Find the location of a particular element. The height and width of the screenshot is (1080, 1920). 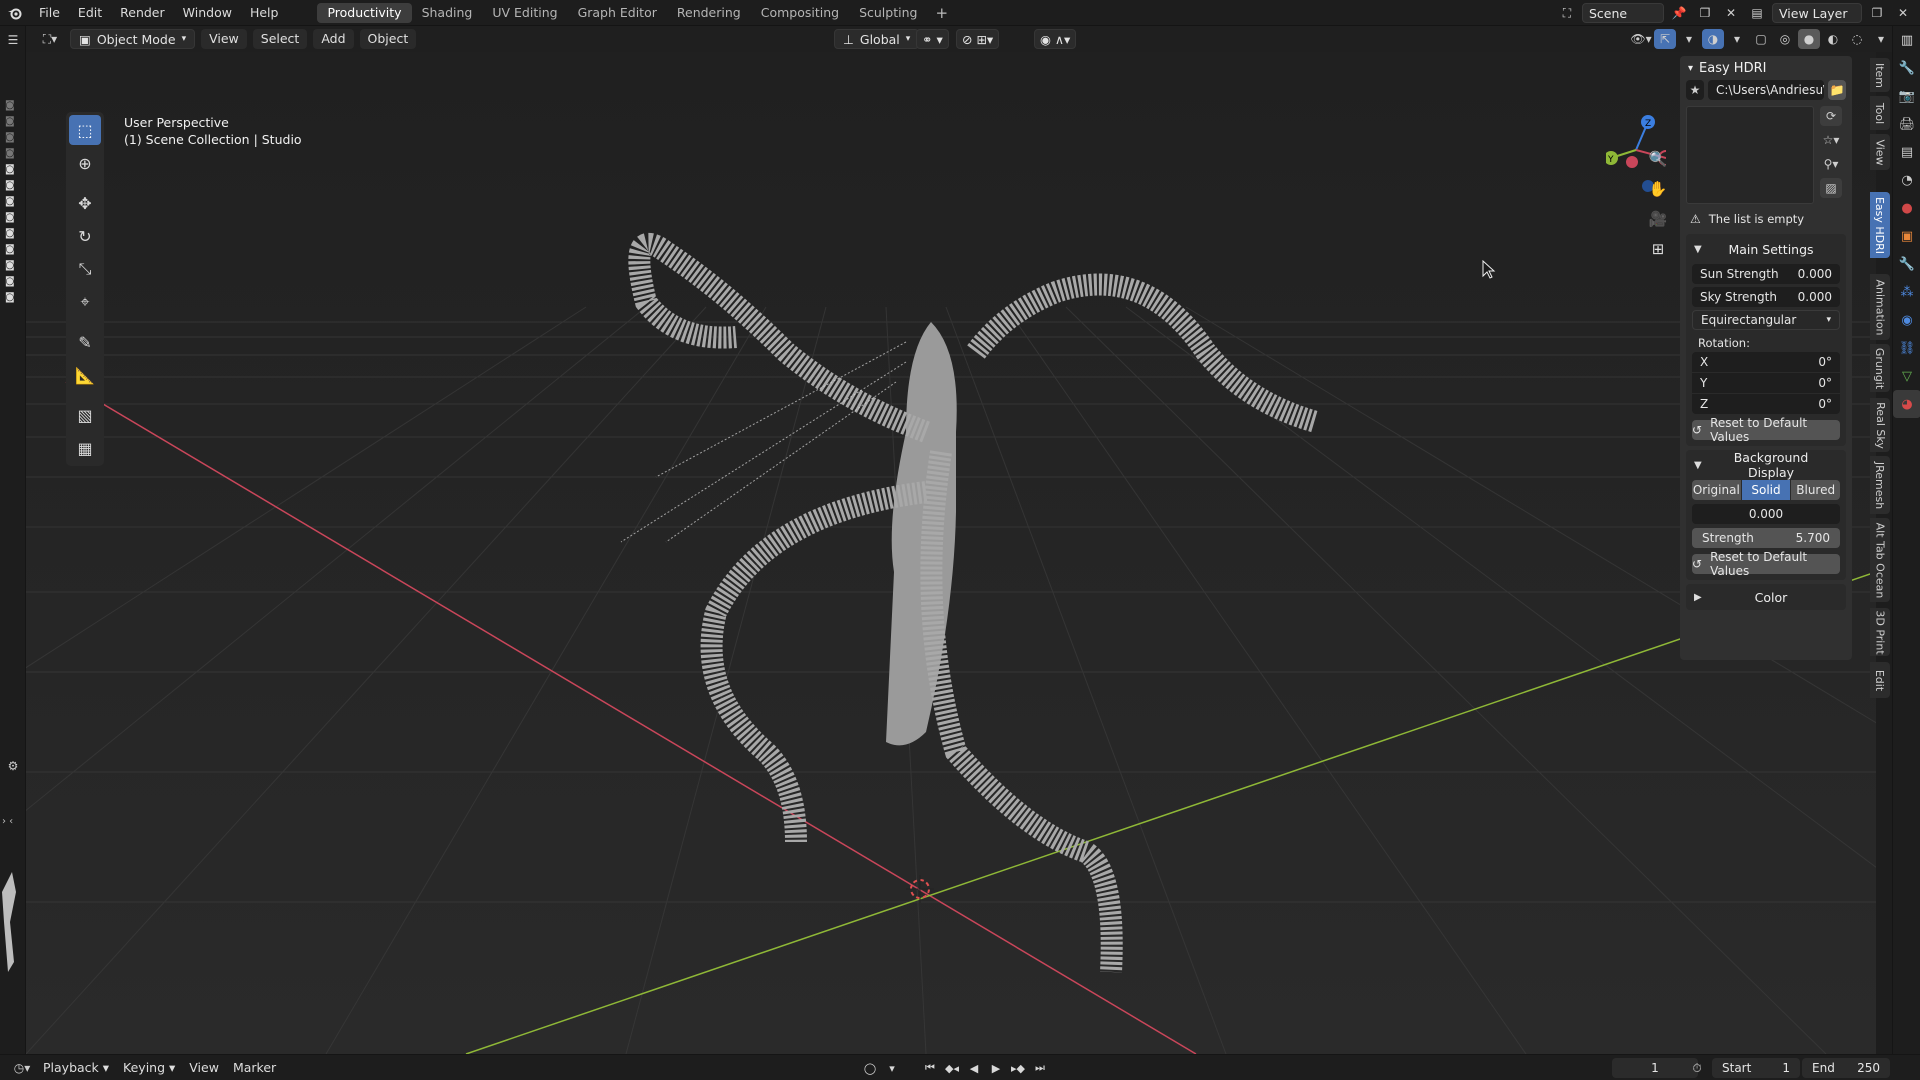

rotate-tool-icon: ↻ is located at coordinates (85, 236).